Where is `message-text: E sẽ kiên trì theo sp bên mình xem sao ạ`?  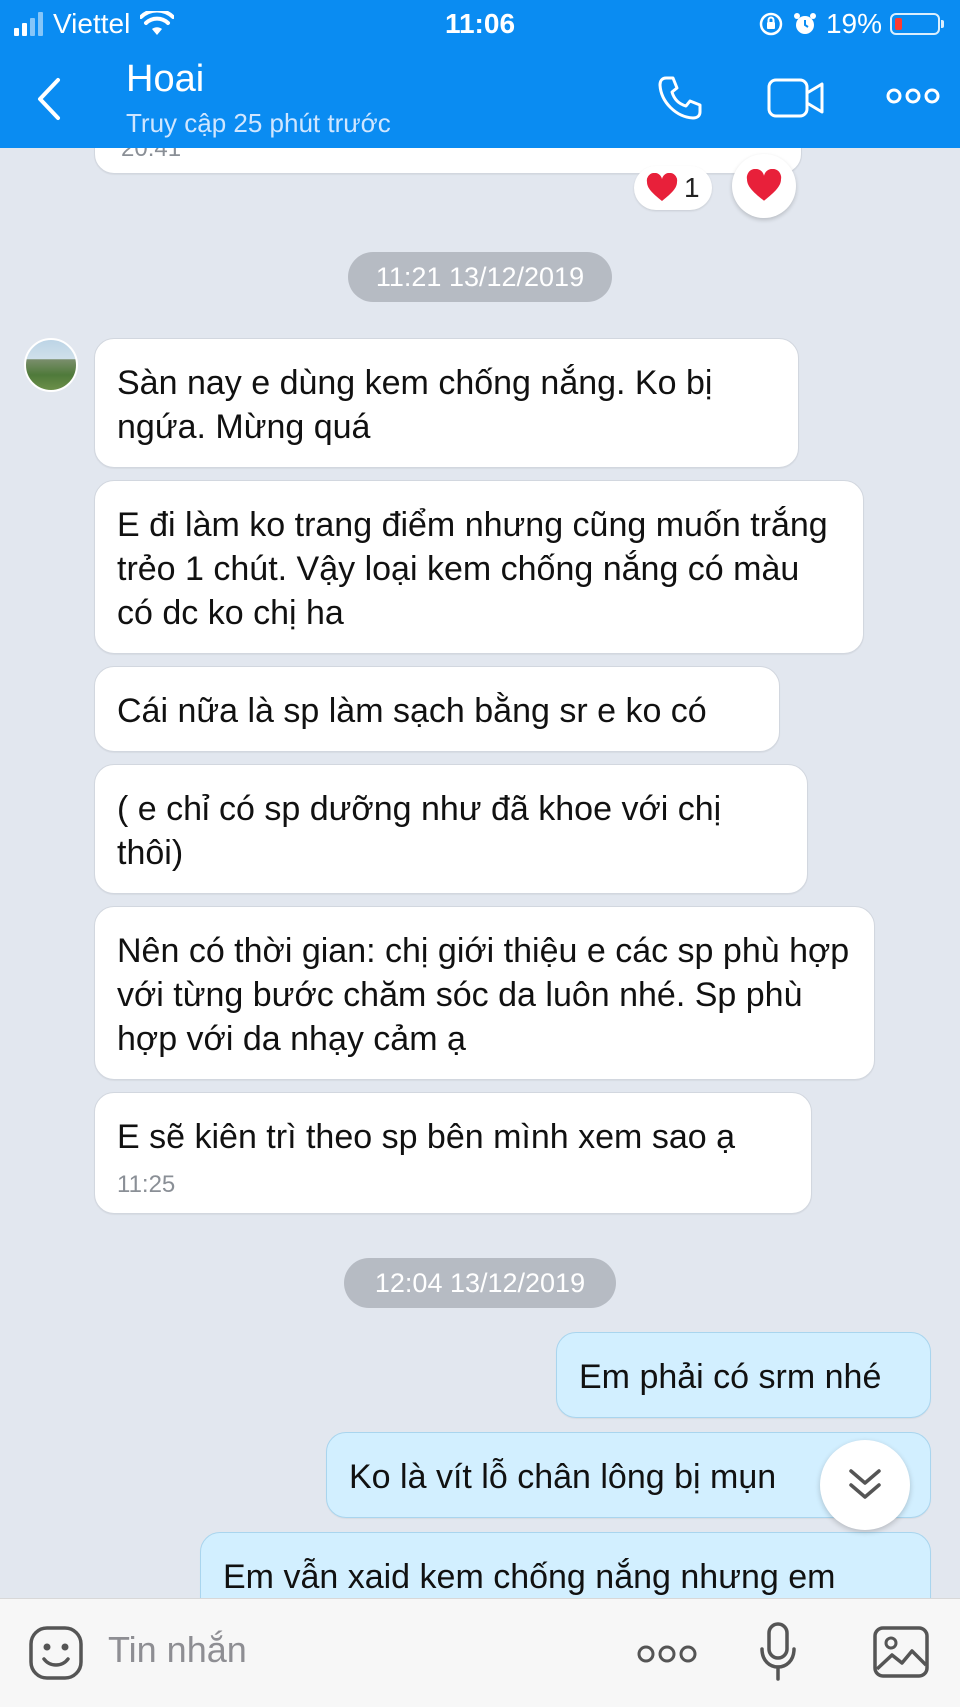
message-text: E sẽ kiên trì theo sp bên mình xem sao ạ is located at coordinates (426, 1137).